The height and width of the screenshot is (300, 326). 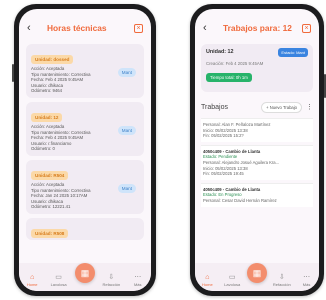 What do you see at coordinates (85, 229) in the screenshot?
I see `maintenance-card: Unidad: R508` at bounding box center [85, 229].